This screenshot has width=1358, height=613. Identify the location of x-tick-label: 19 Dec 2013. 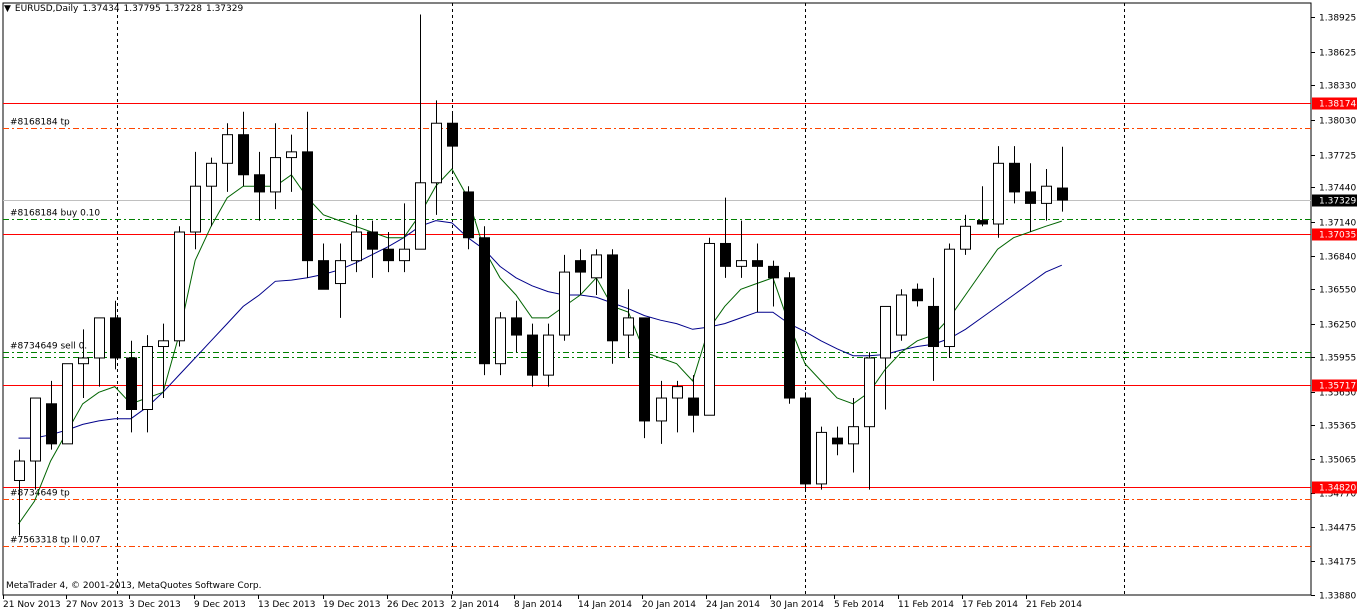
(352, 605).